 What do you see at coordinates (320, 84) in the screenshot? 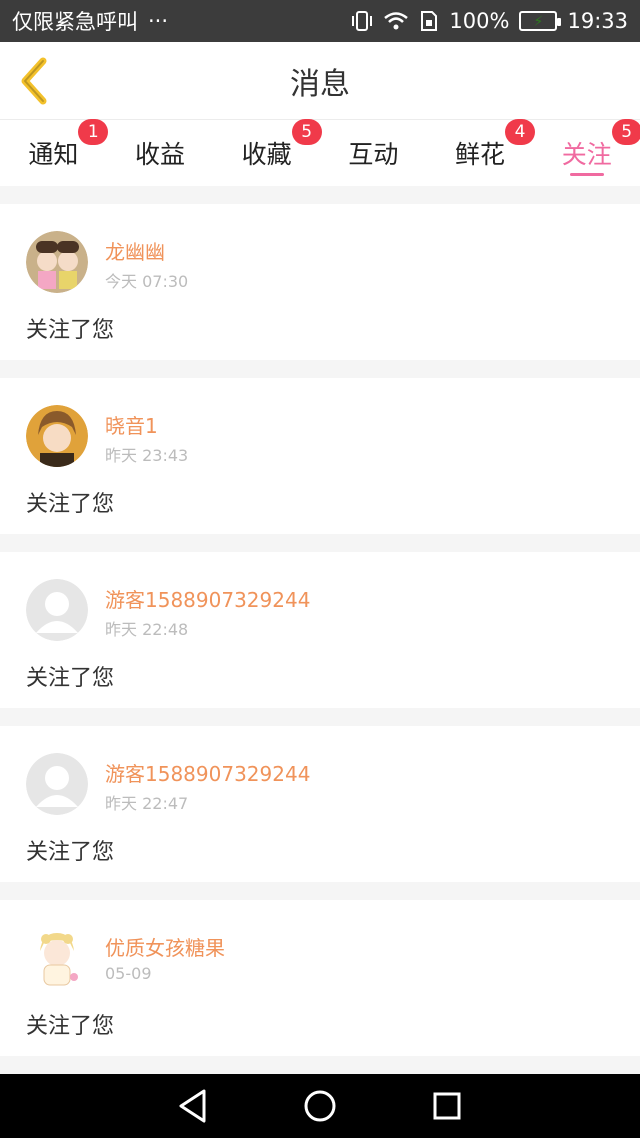
I see `page-title: 消息` at bounding box center [320, 84].